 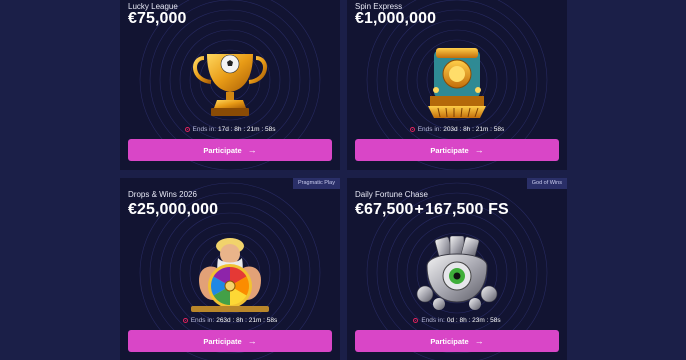 I want to click on card-title: Daily Fortune Chase, so click(x=391, y=194).